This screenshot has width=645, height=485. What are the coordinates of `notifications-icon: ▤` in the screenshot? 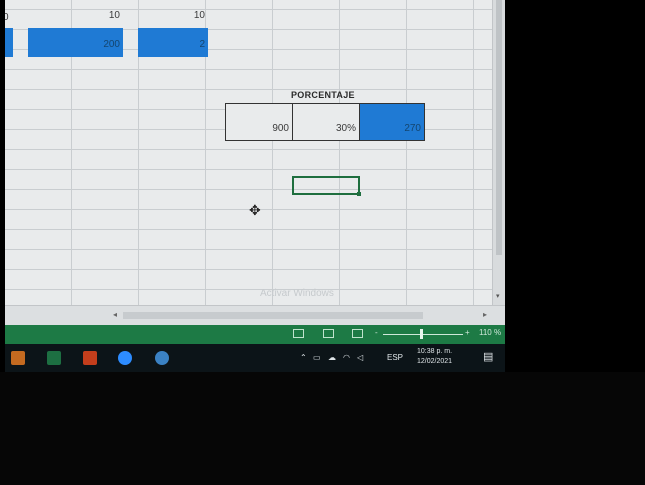 It's located at (488, 356).